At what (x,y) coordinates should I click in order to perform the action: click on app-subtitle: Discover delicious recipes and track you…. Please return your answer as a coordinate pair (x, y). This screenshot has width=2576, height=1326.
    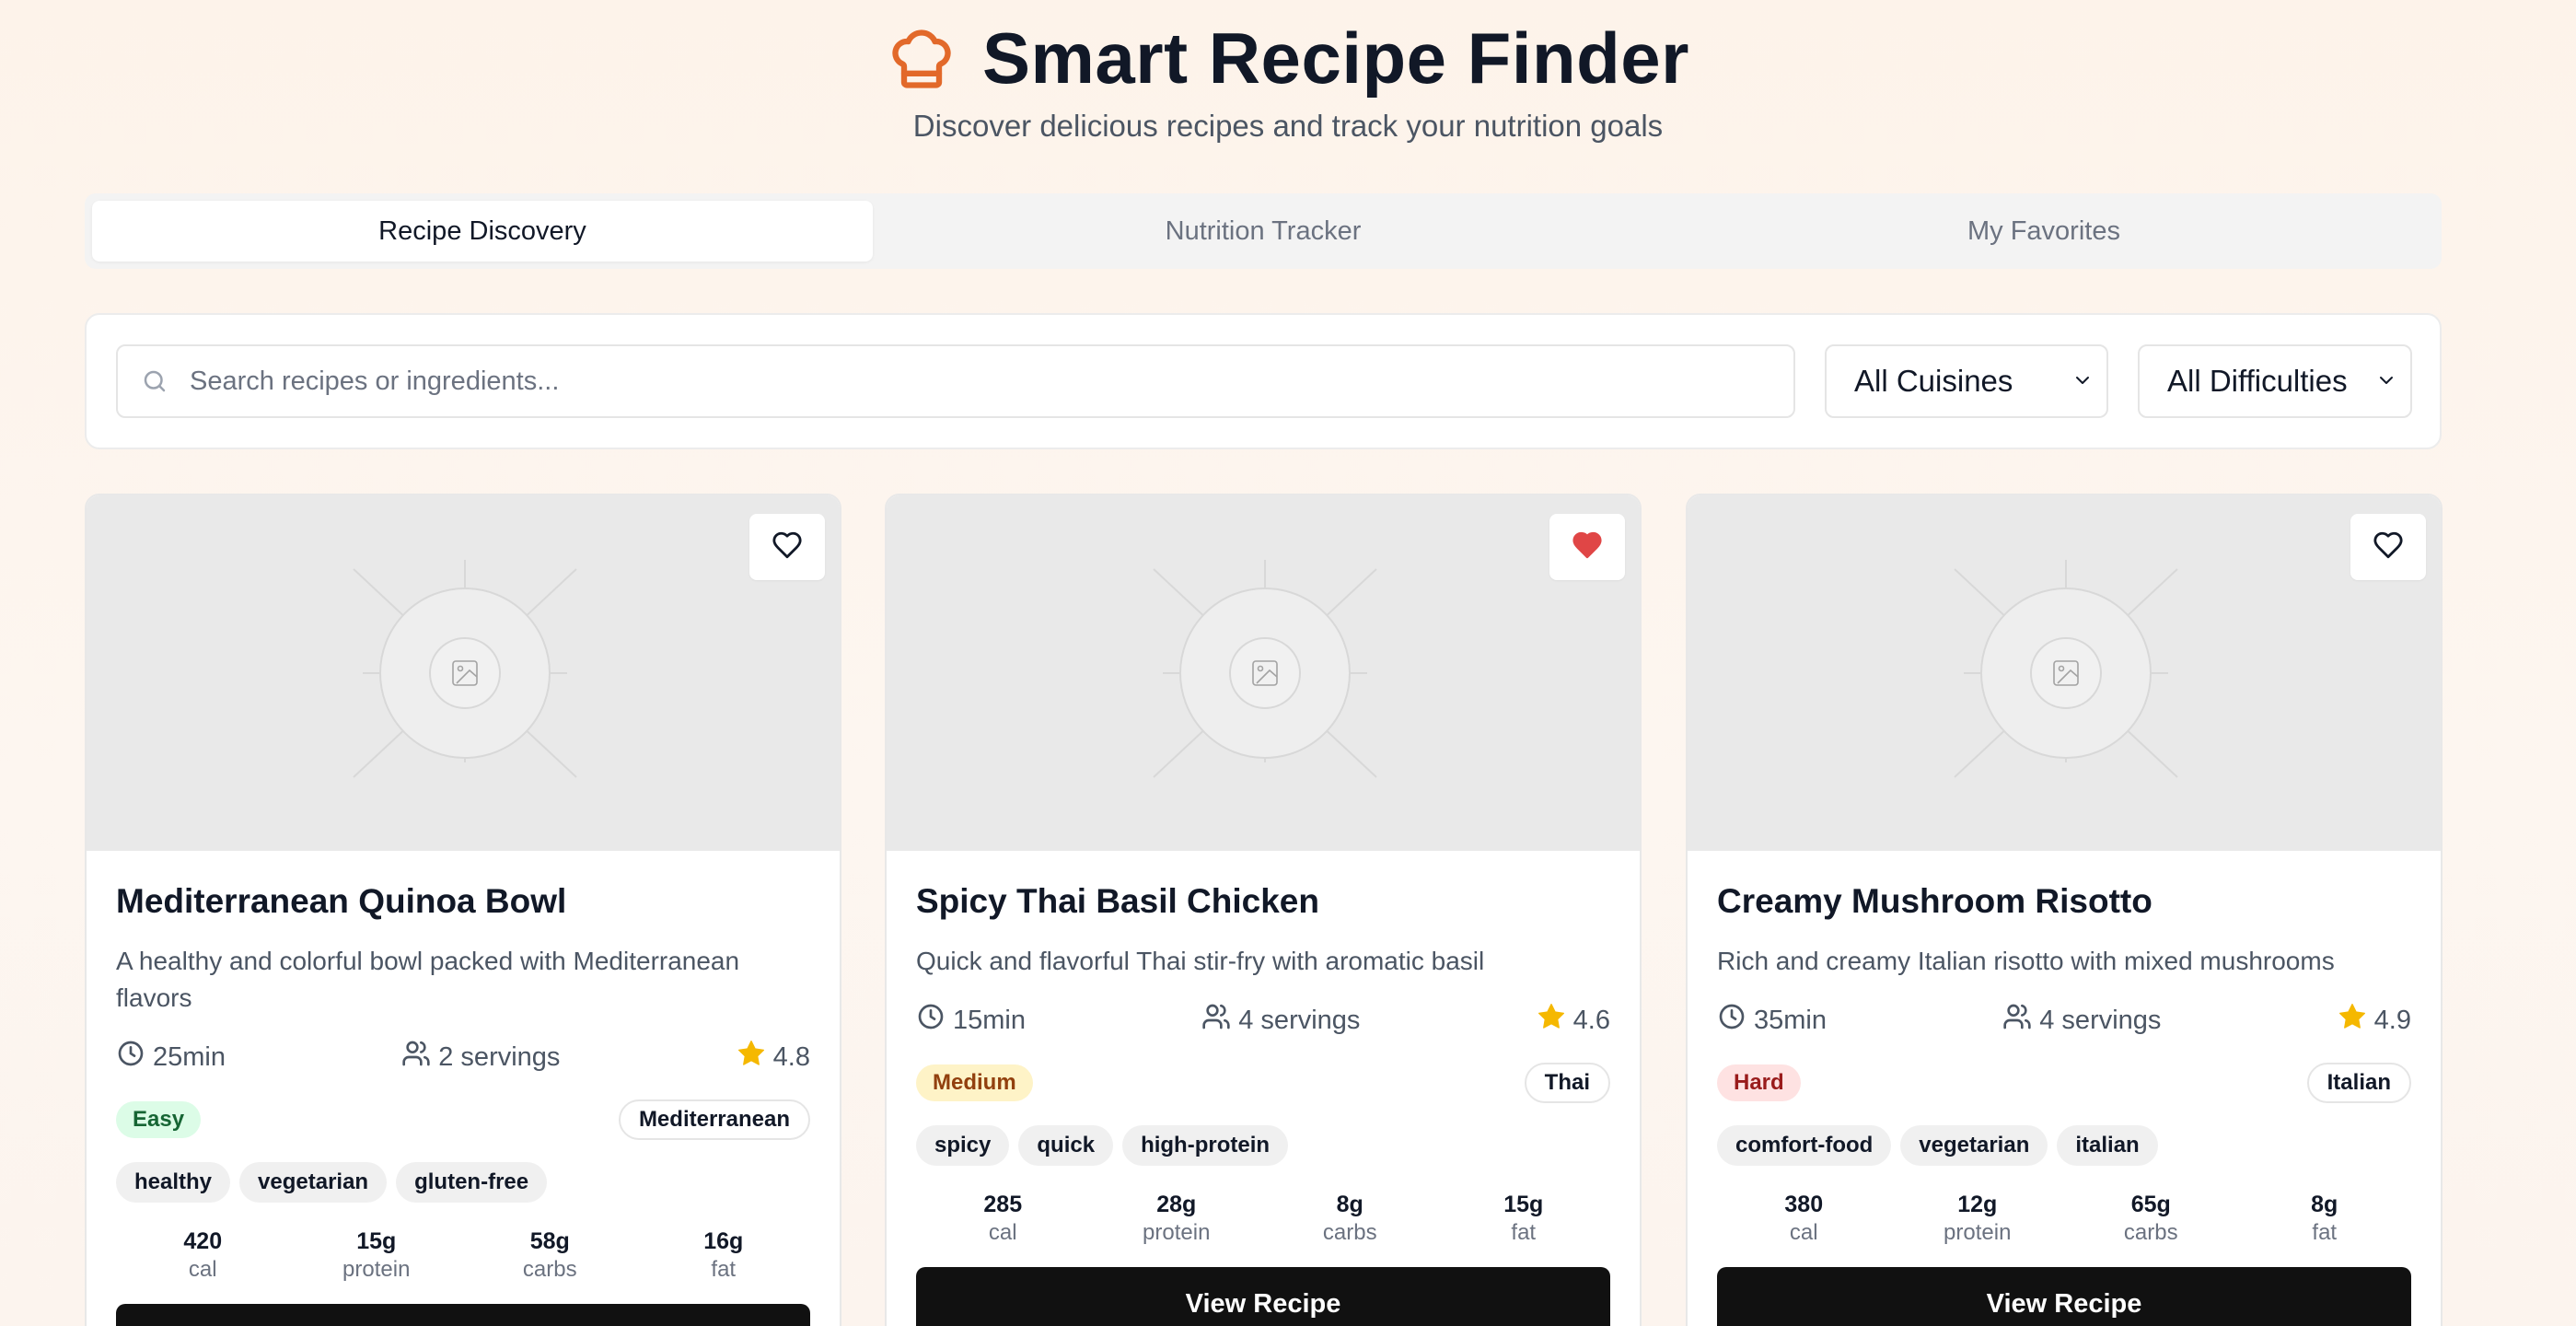
    Looking at the image, I should click on (1288, 126).